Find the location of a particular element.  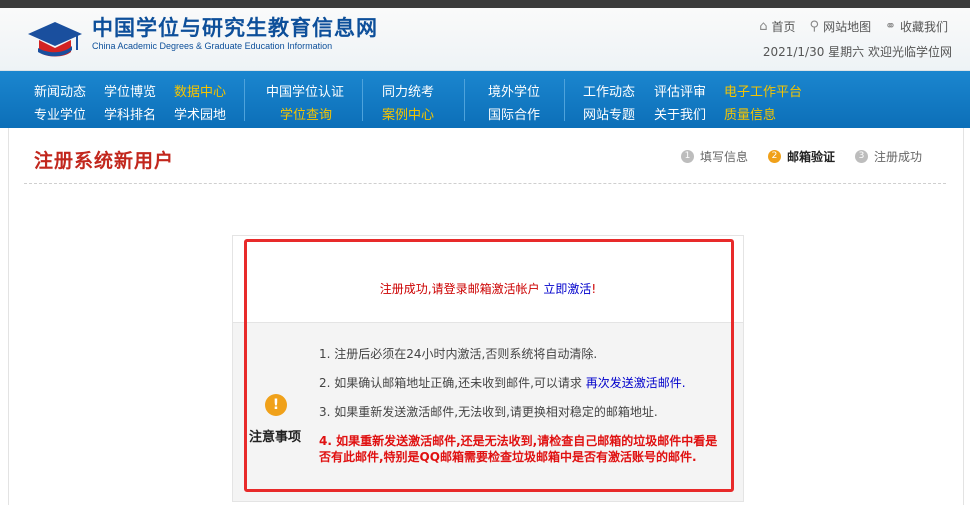

success-message: 注册成功,请登录邮箱激活帐户 立即激活! is located at coordinates (488, 288).